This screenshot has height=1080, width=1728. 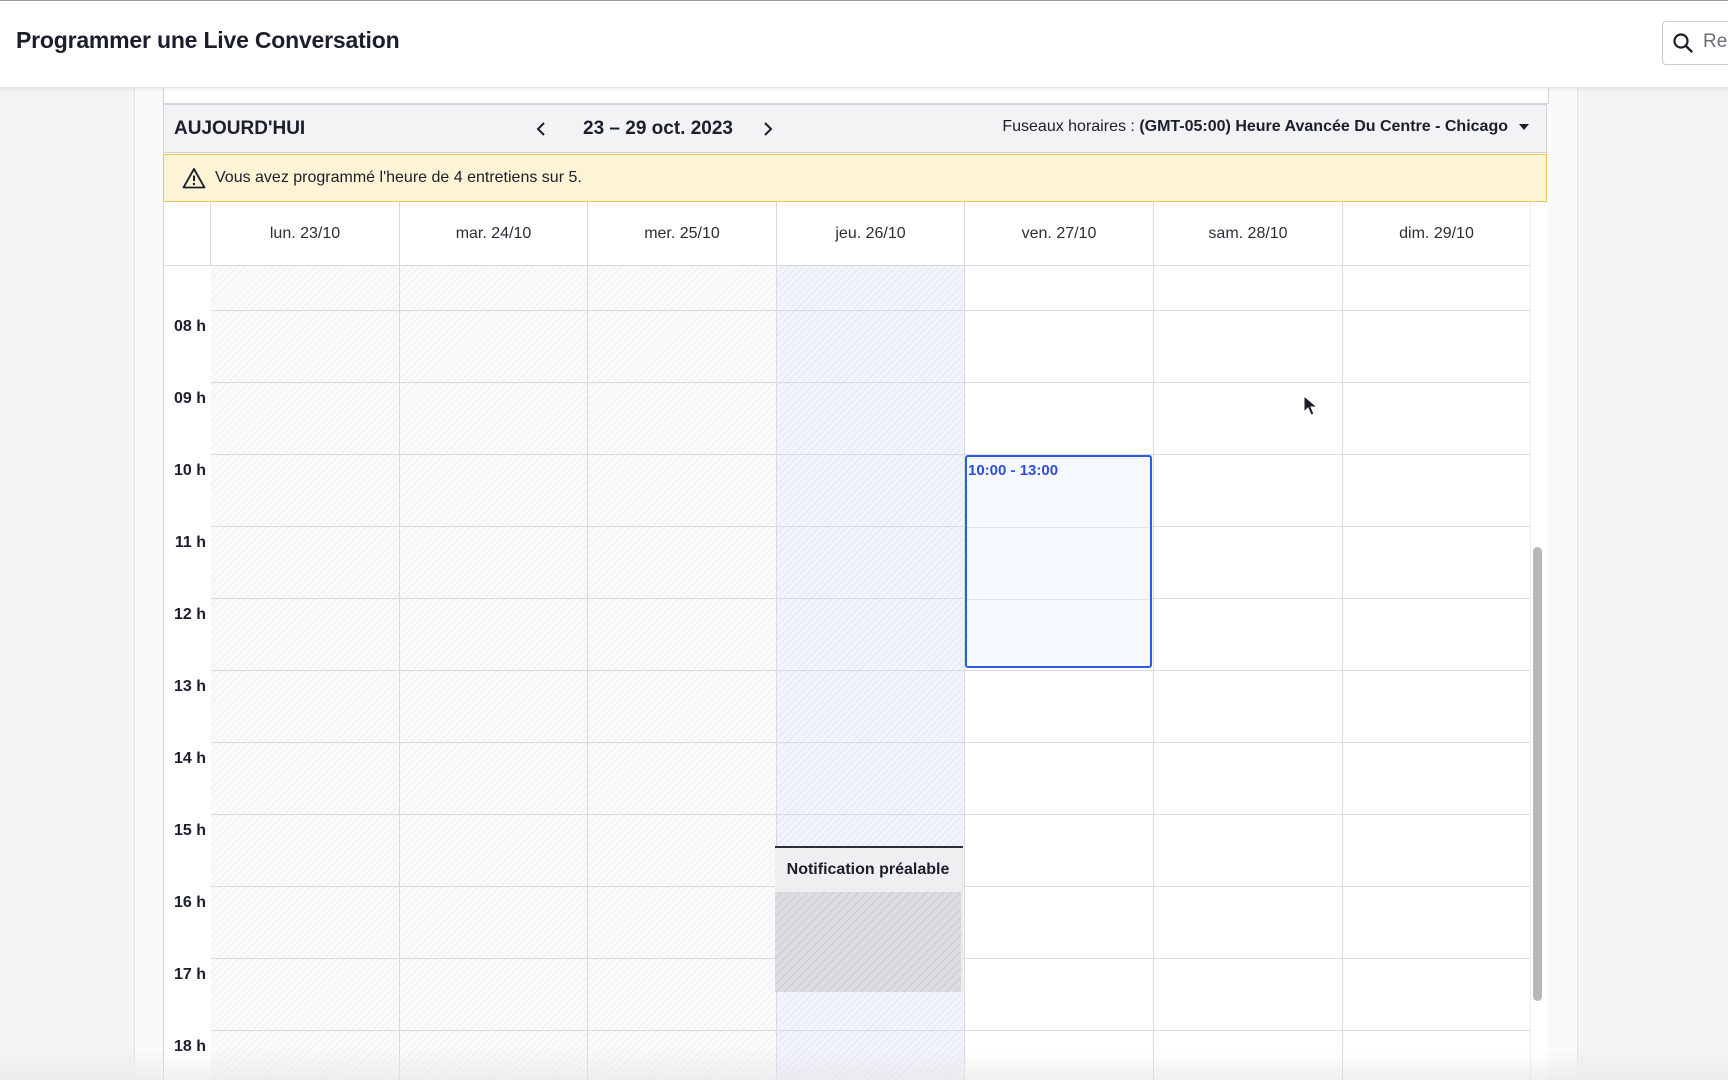 What do you see at coordinates (658, 128) in the screenshot?
I see `date-range-label: 23 – 29 oct. 2023` at bounding box center [658, 128].